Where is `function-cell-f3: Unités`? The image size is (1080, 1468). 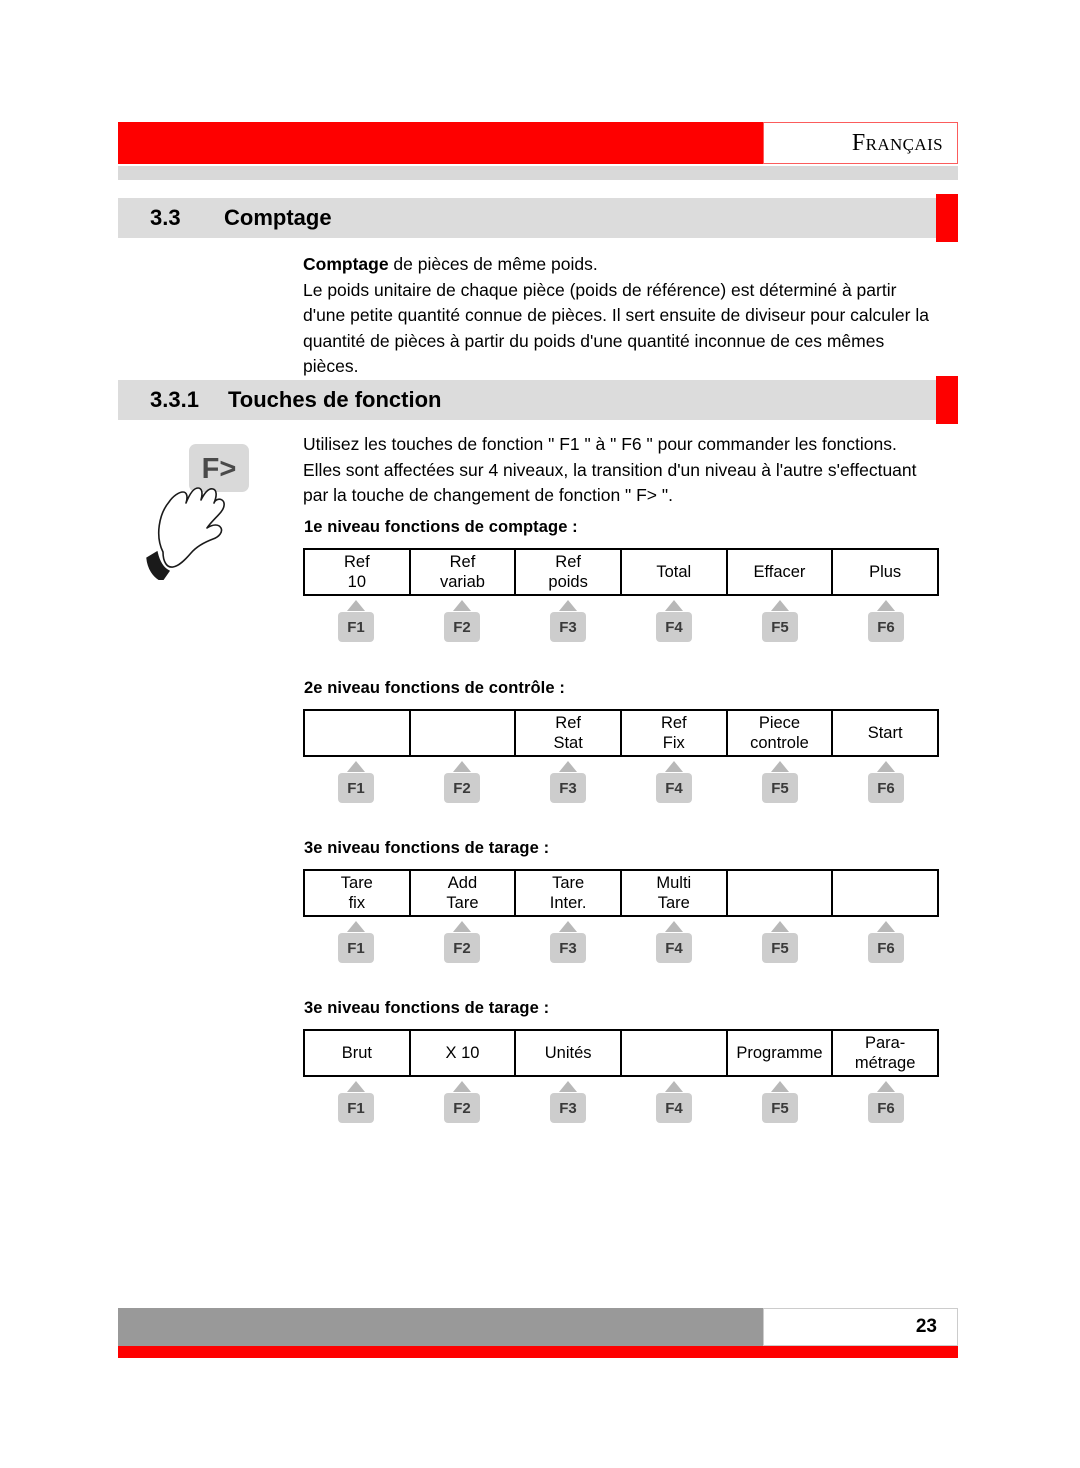
function-cell-f3: Unités is located at coordinates (568, 1053).